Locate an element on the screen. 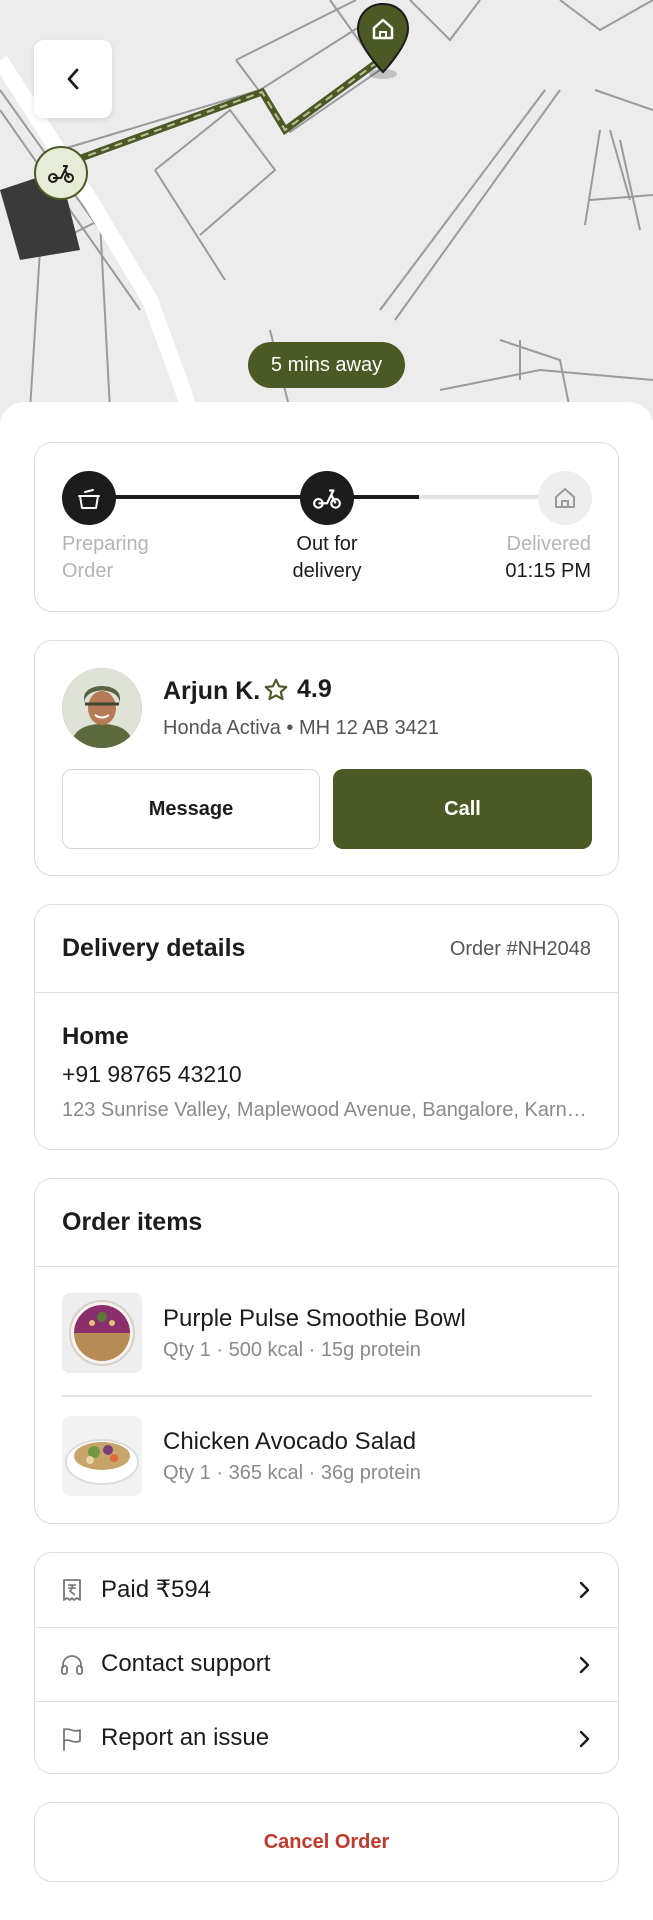  step-delivery-dot is located at coordinates (327, 498).